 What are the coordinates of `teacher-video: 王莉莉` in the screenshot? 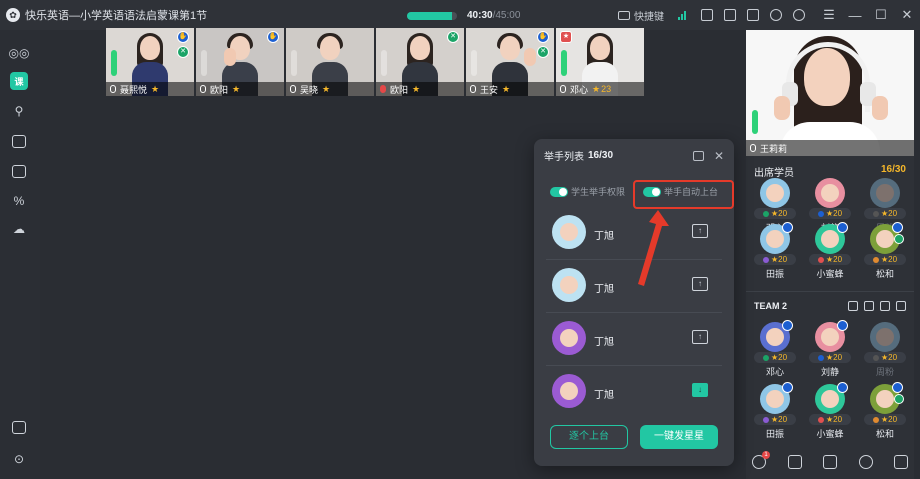 It's located at (830, 93).